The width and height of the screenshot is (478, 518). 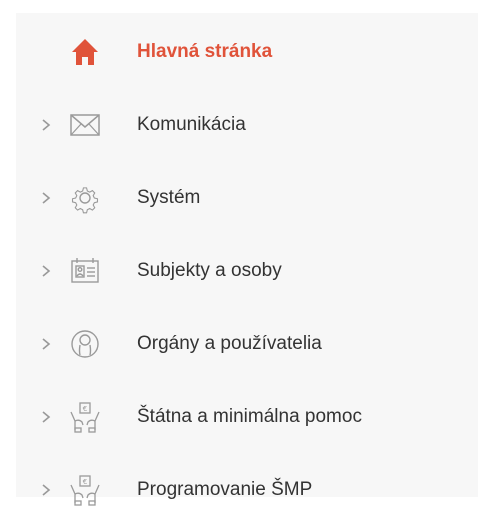 What do you see at coordinates (247, 198) in the screenshot?
I see `sidebar-item-system: Systém` at bounding box center [247, 198].